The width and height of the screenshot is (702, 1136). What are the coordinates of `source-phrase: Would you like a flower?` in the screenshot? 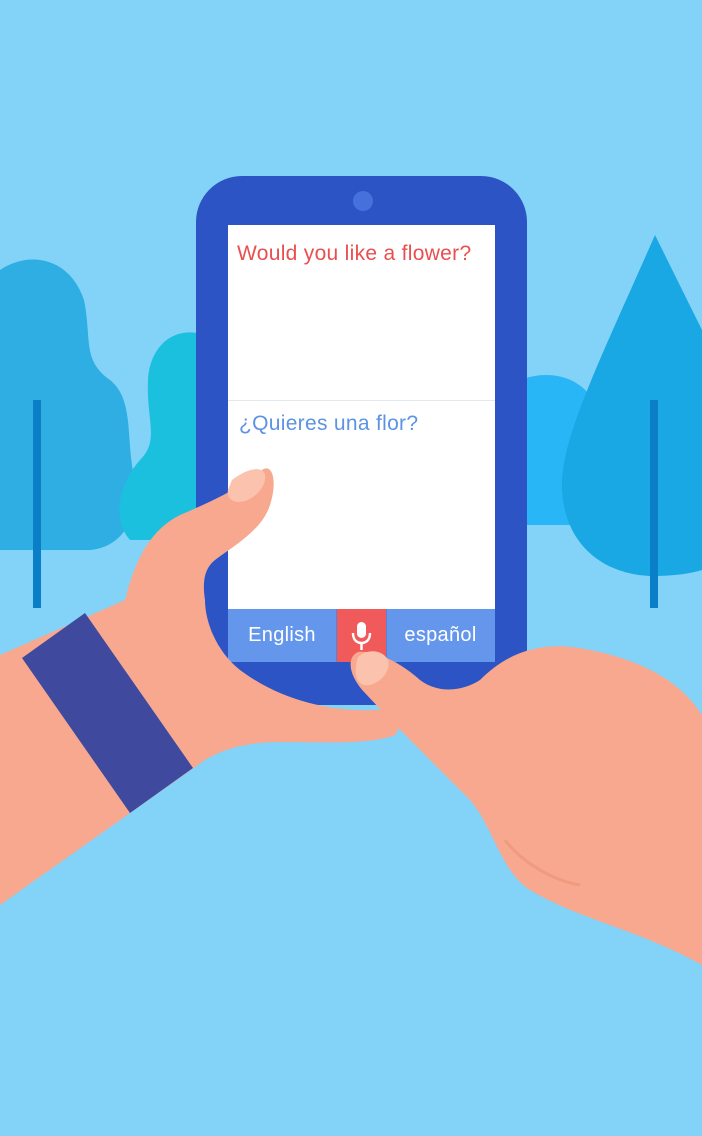 It's located at (354, 253).